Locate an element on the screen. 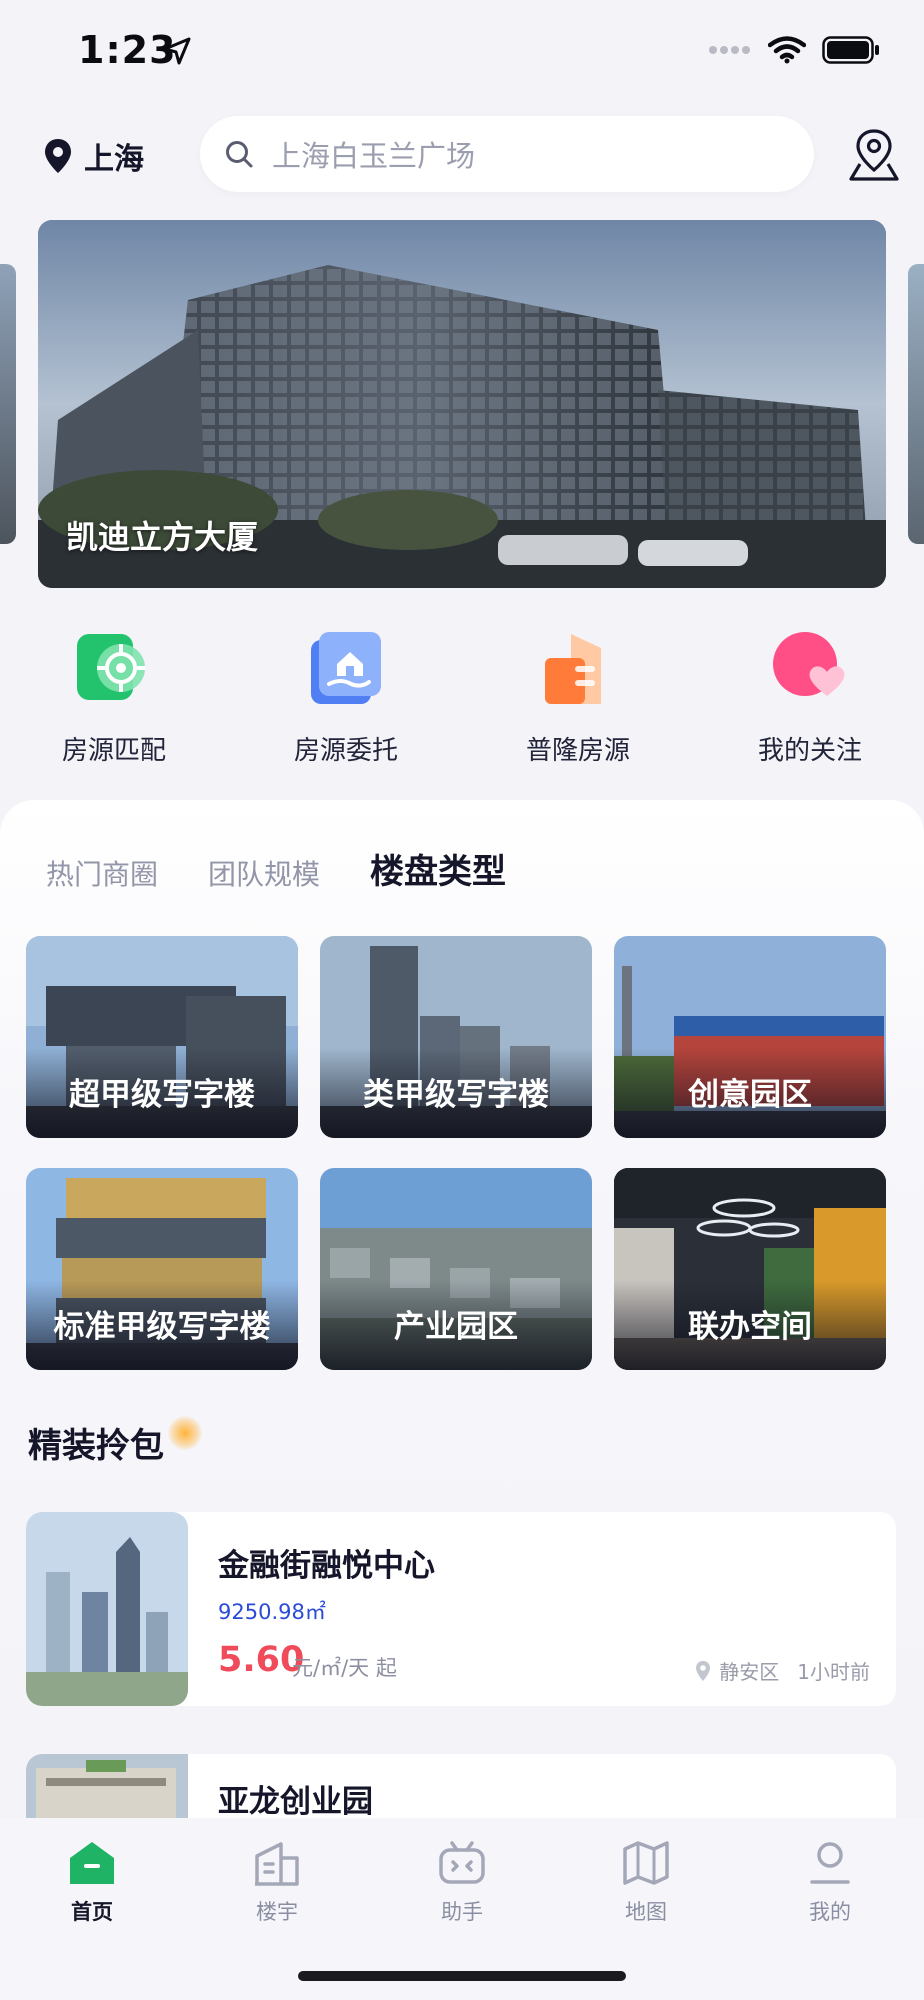 This screenshot has height=2000, width=924. type-card-label: 超甲级写字楼 is located at coordinates (162, 1095).